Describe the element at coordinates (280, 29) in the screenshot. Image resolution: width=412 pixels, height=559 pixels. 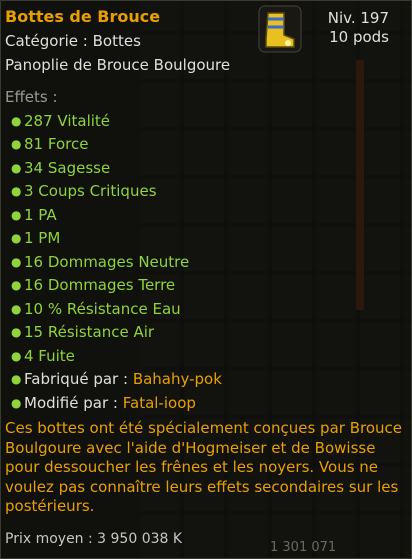
I see `boots-icon` at that location.